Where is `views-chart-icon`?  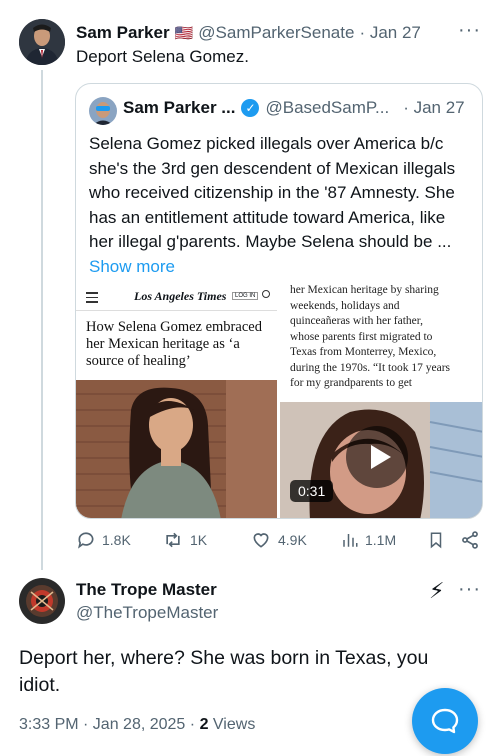 views-chart-icon is located at coordinates (350, 540).